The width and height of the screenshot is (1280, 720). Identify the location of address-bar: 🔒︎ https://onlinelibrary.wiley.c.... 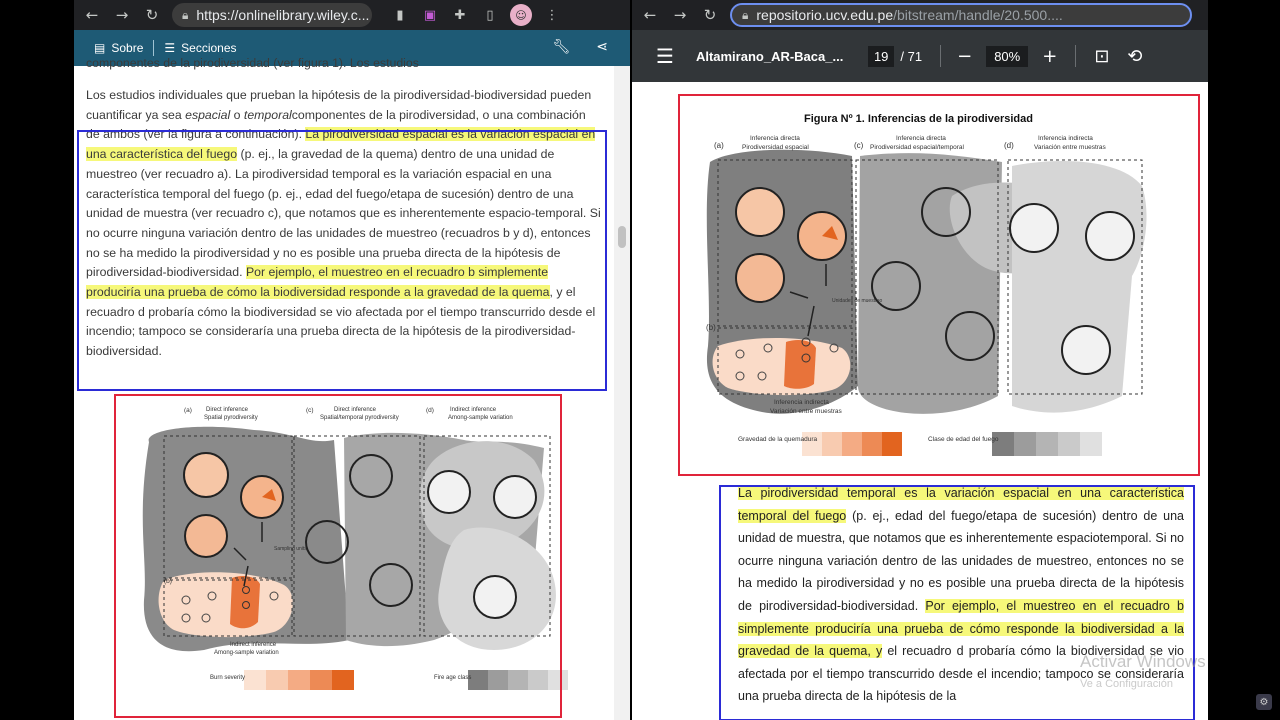
(272, 15).